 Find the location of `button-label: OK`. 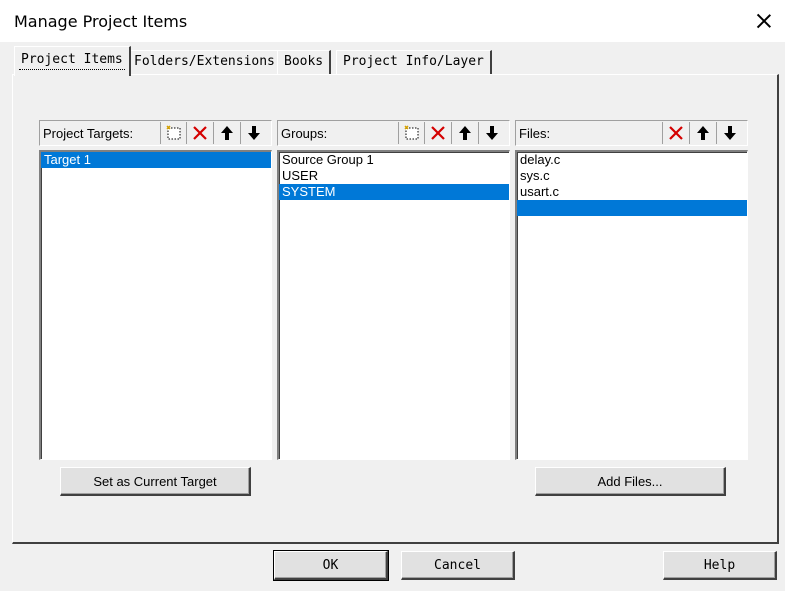

button-label: OK is located at coordinates (330, 565).